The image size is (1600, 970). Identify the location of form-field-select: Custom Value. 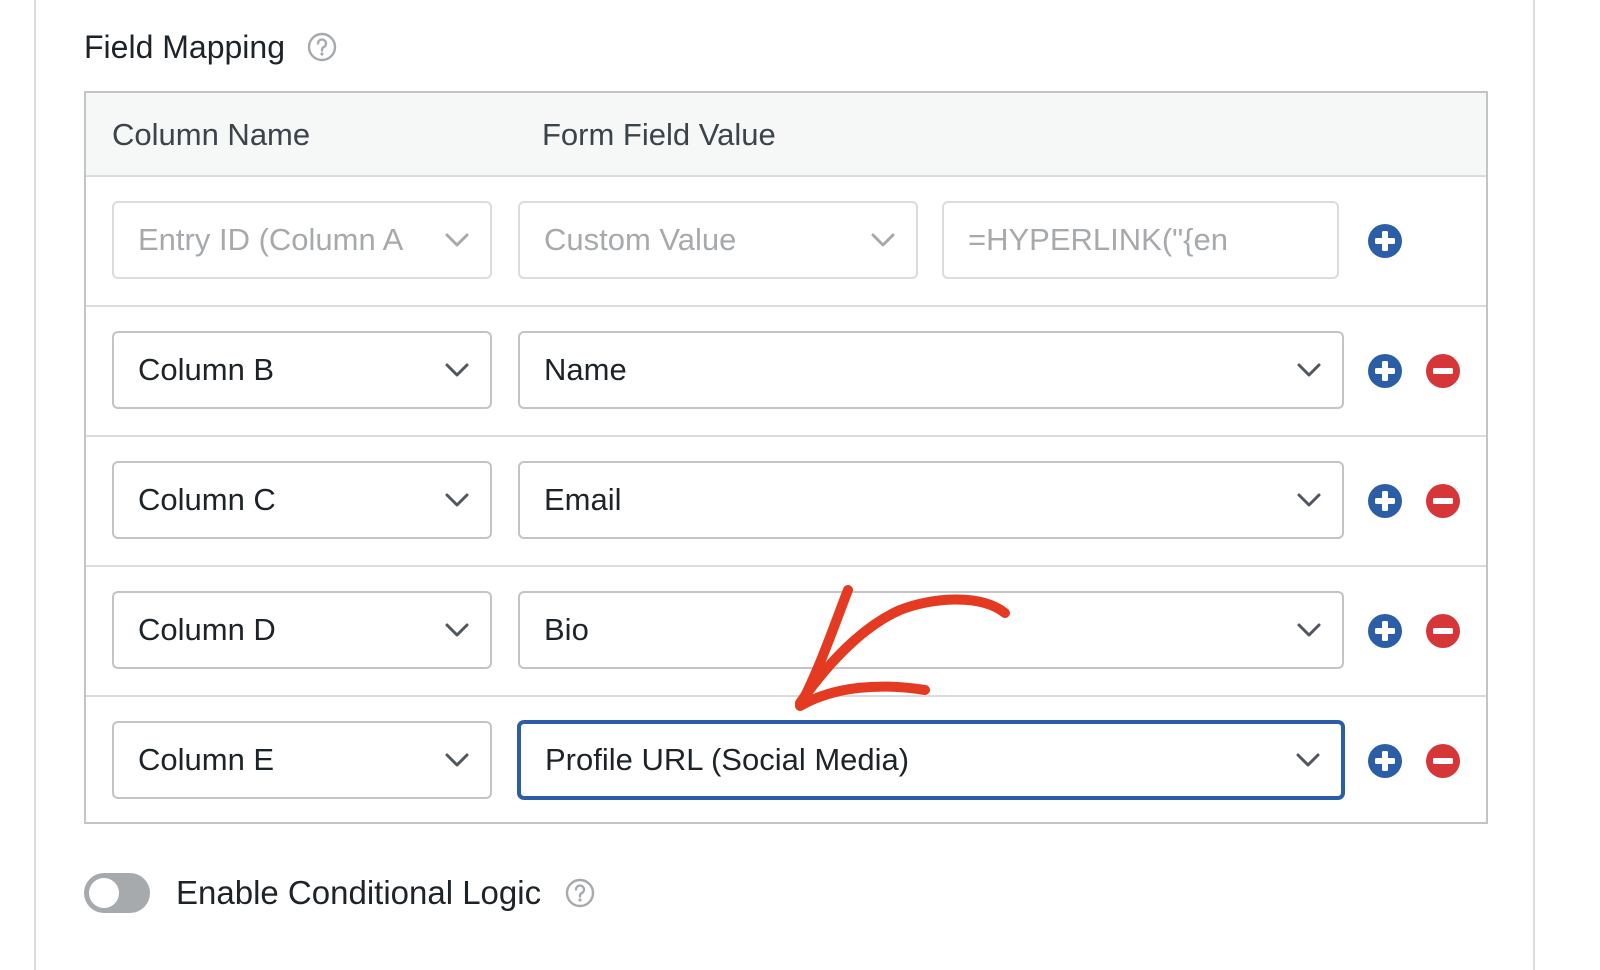
(718, 240).